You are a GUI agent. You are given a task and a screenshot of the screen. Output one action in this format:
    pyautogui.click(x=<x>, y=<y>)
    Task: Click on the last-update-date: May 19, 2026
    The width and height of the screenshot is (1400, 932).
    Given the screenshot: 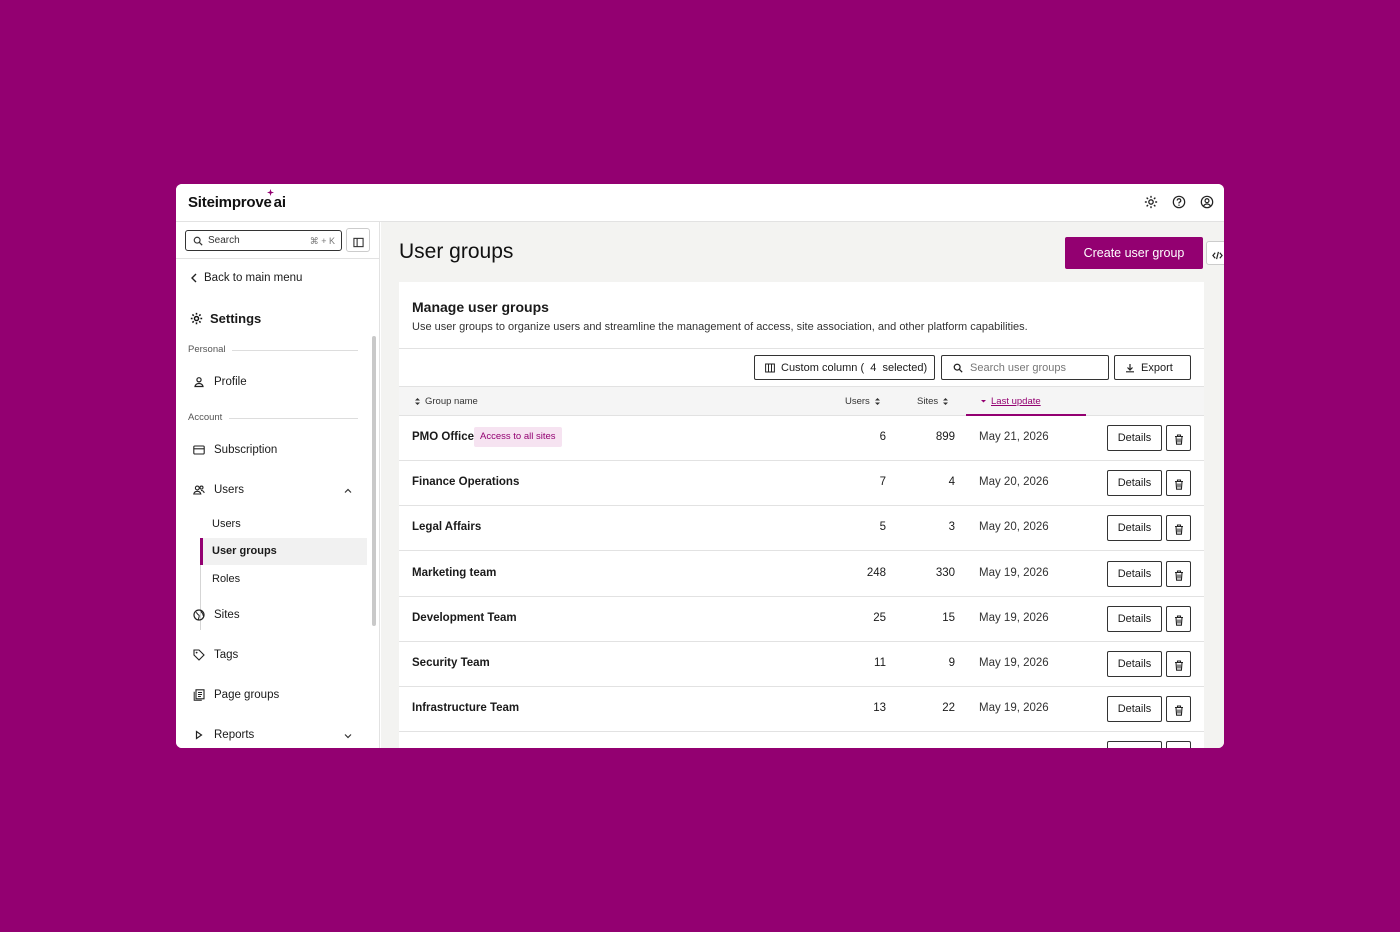 What is the action you would take?
    pyautogui.click(x=1014, y=572)
    